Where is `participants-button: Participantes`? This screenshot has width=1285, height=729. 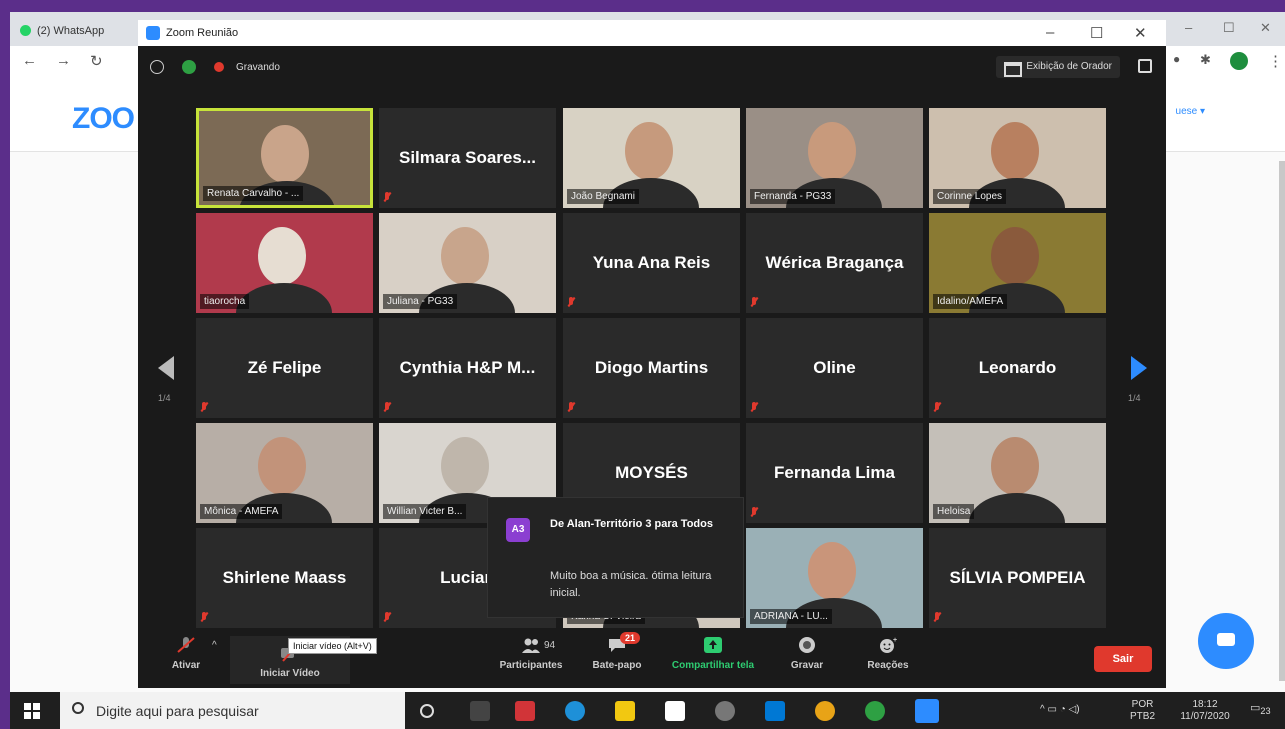 participants-button: Participantes is located at coordinates (531, 653).